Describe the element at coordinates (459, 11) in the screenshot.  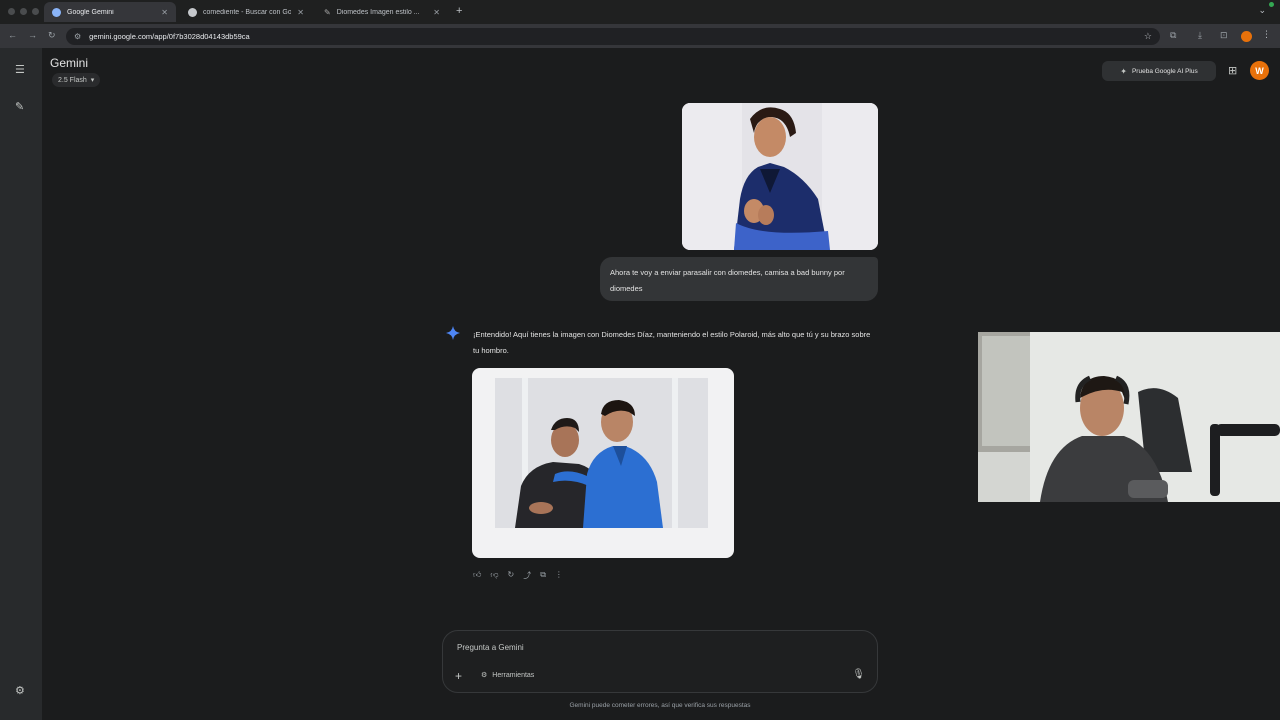
I see `new-tab-icon: +` at that location.